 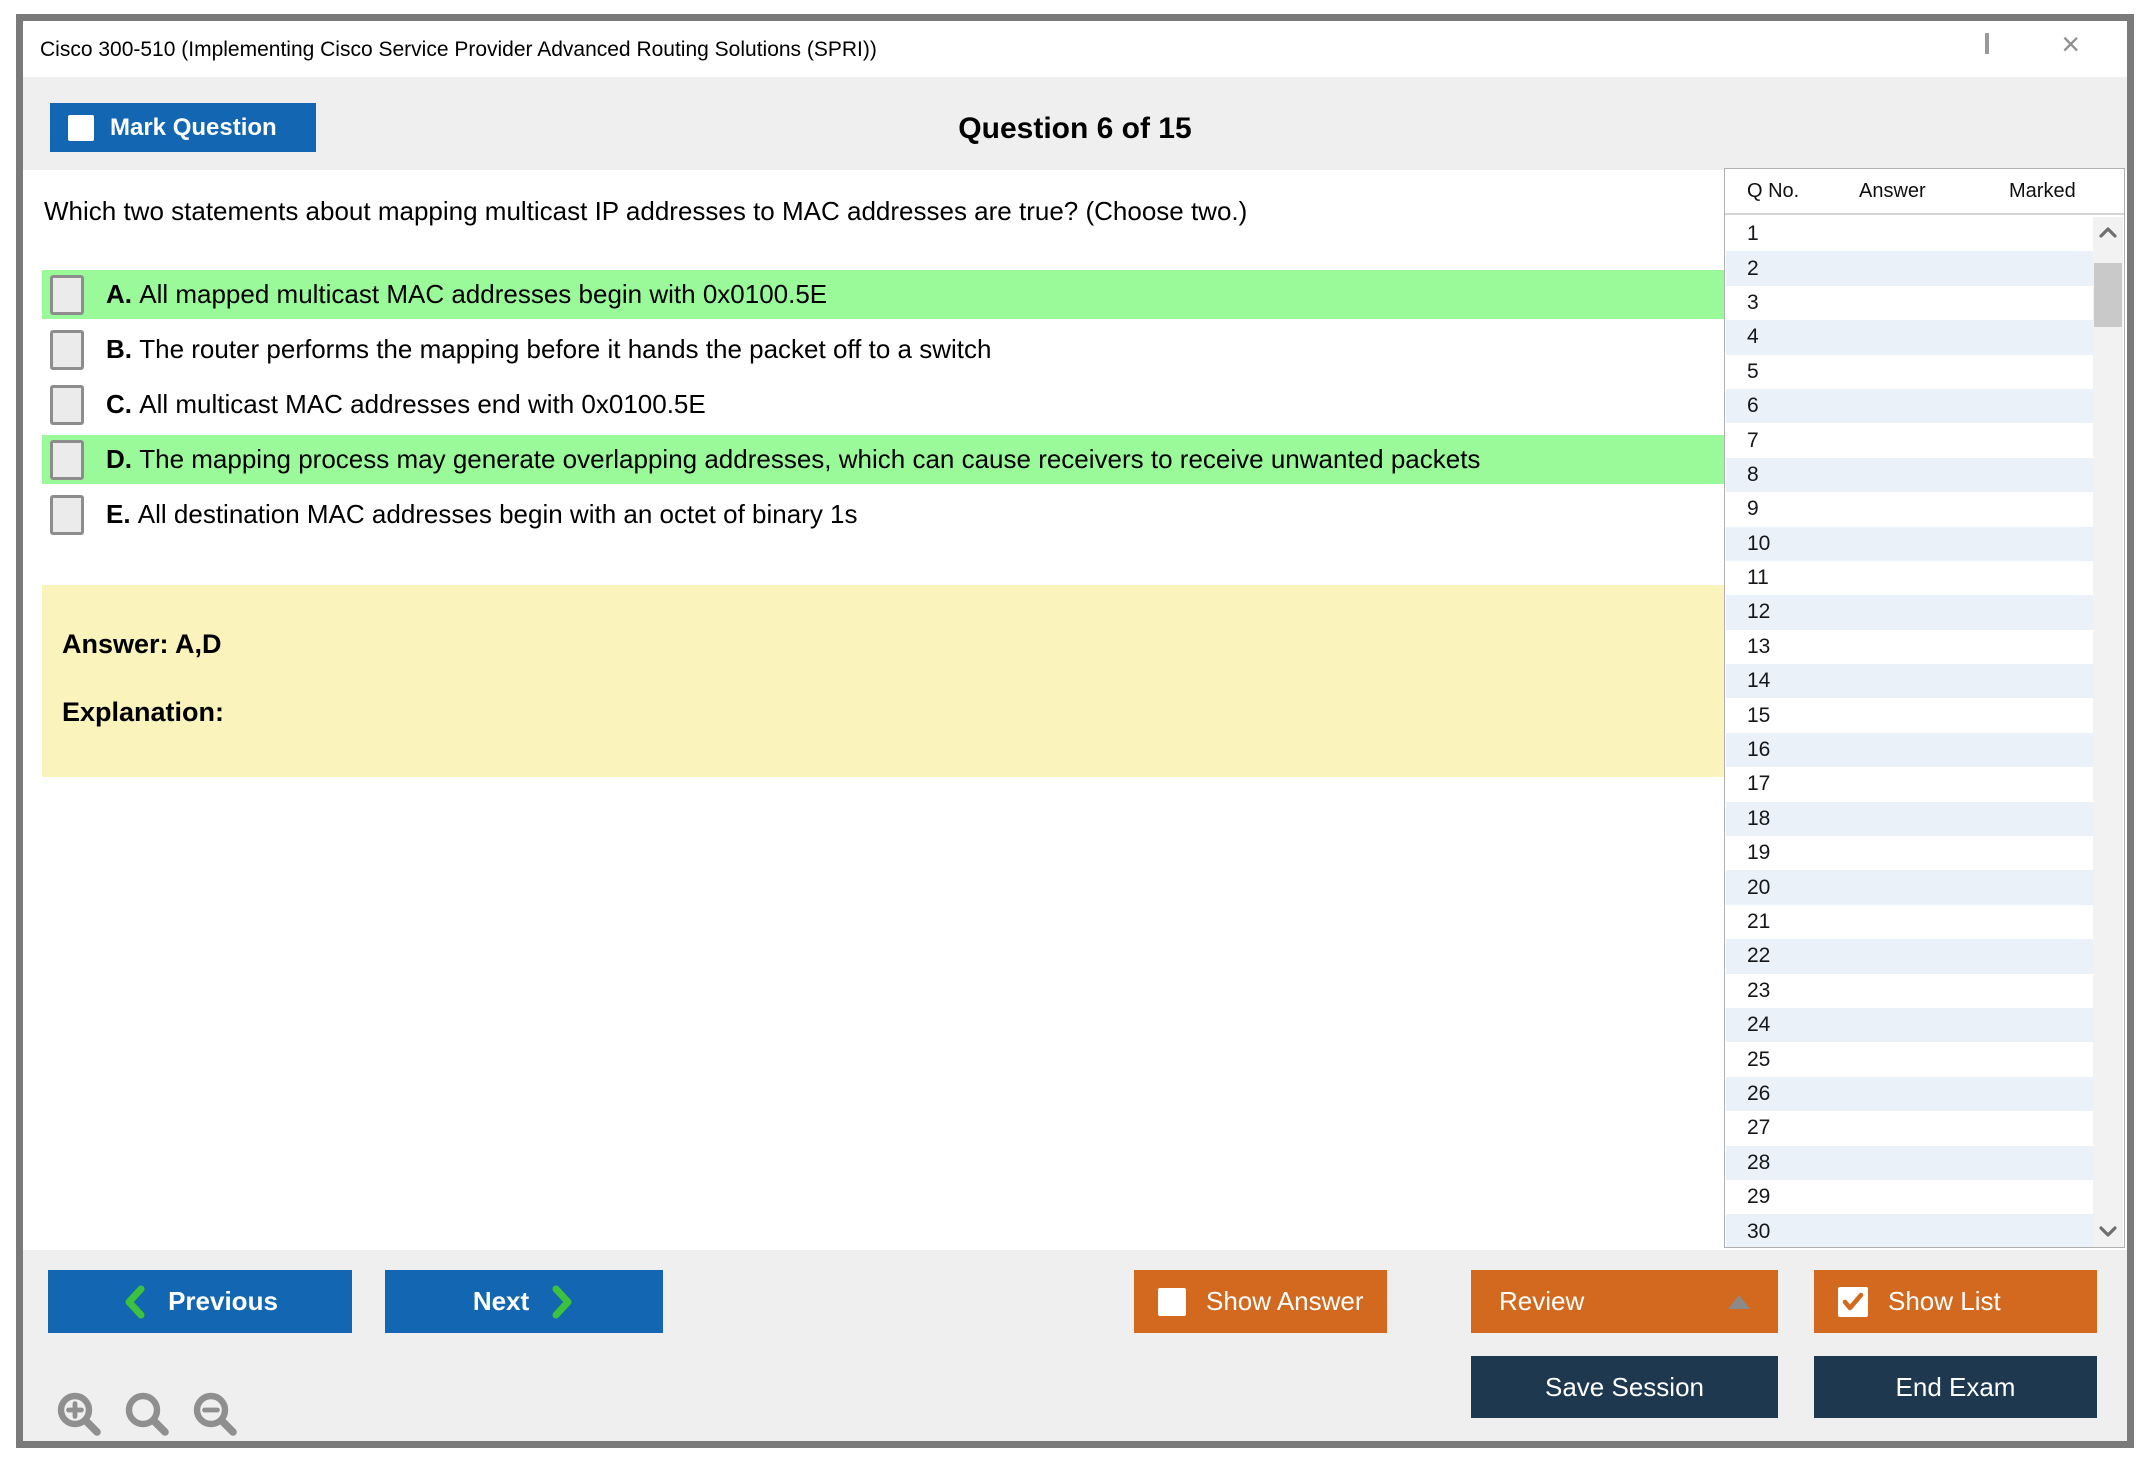 I want to click on previous-button: Previous, so click(x=200, y=1301).